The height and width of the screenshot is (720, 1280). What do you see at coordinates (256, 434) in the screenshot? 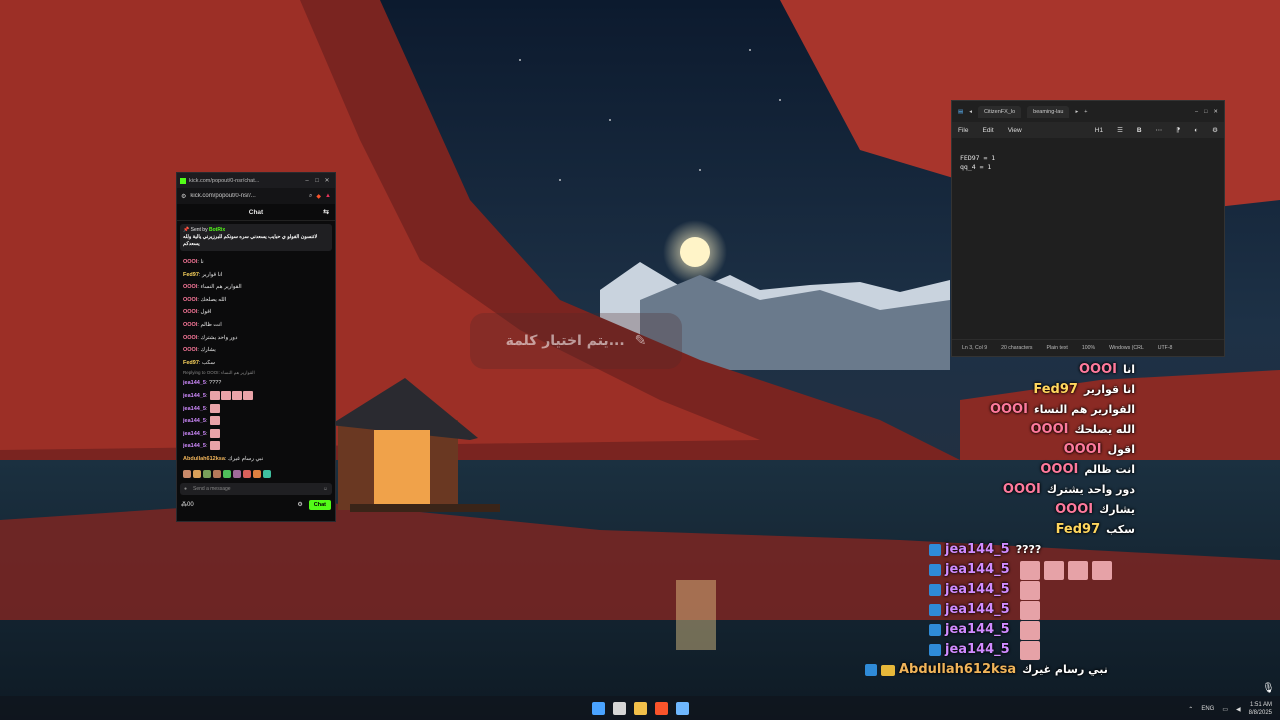
I see `chat-message: jea144_5:` at bounding box center [256, 434].